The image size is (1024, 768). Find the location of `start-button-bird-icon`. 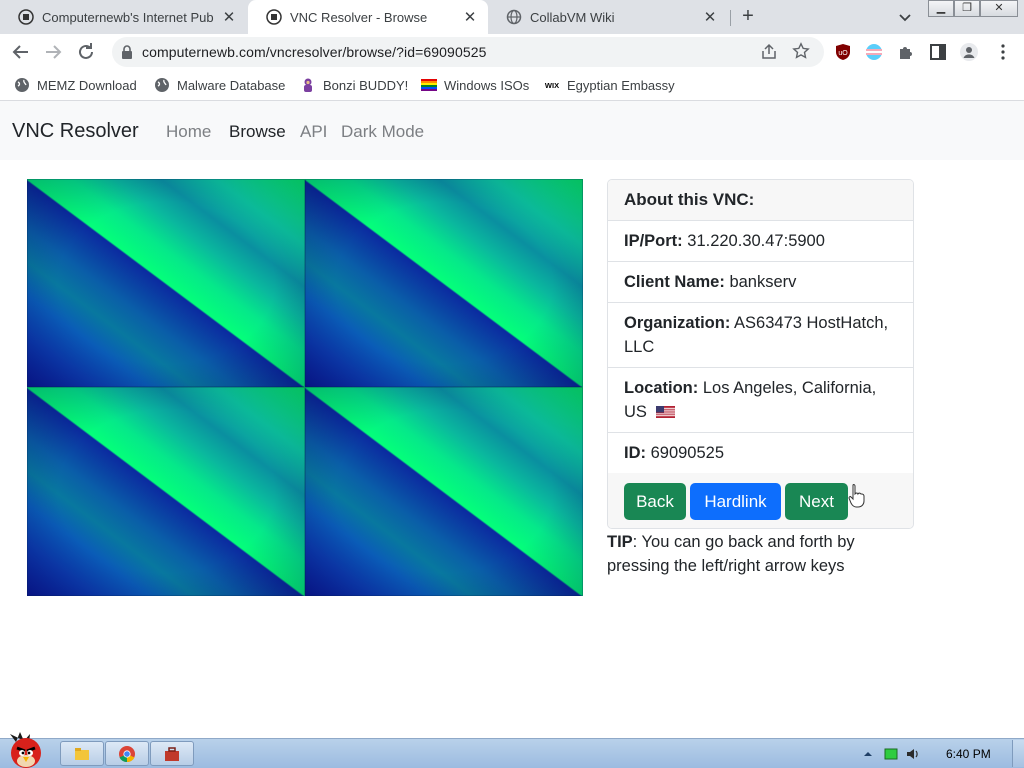

start-button-bird-icon is located at coordinates (26, 748).